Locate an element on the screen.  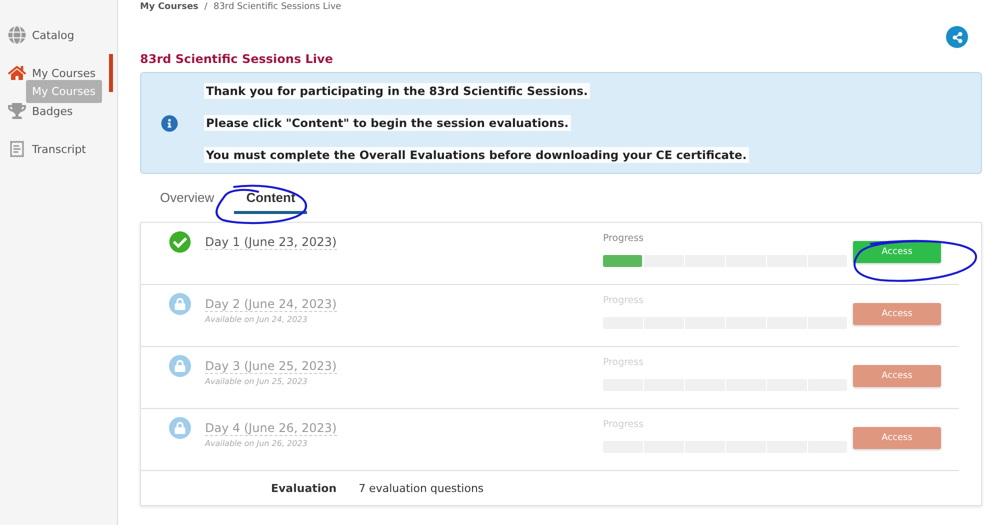
check-icon is located at coordinates (180, 242).